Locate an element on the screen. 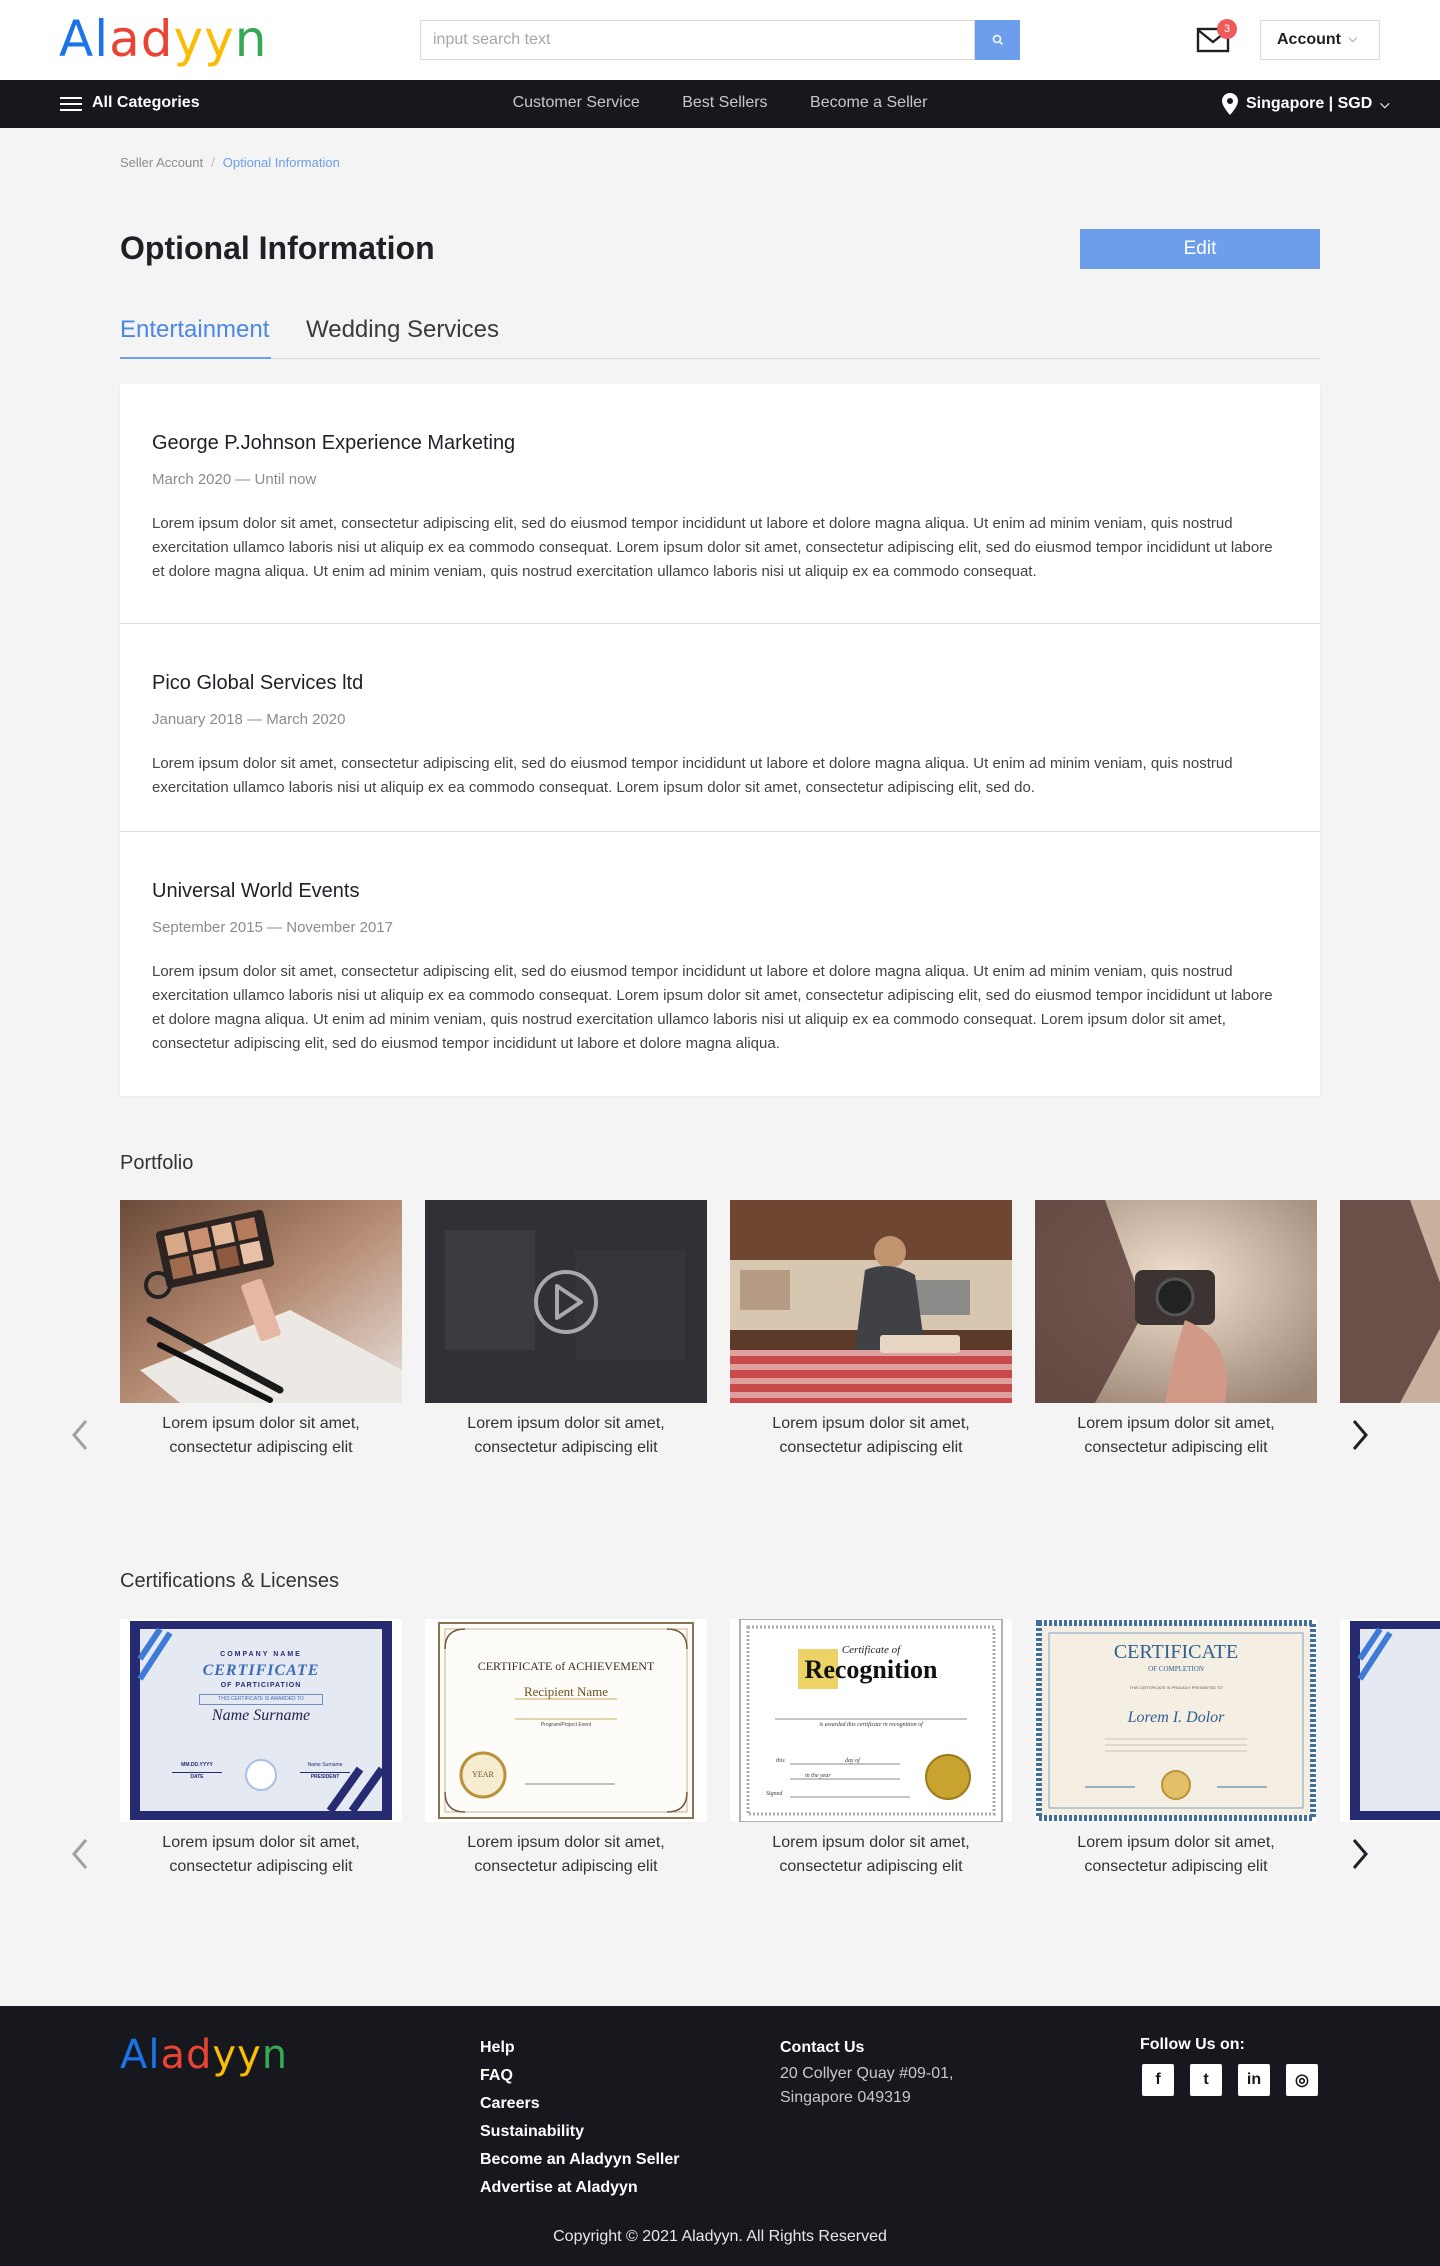  search-button is located at coordinates (997, 40).